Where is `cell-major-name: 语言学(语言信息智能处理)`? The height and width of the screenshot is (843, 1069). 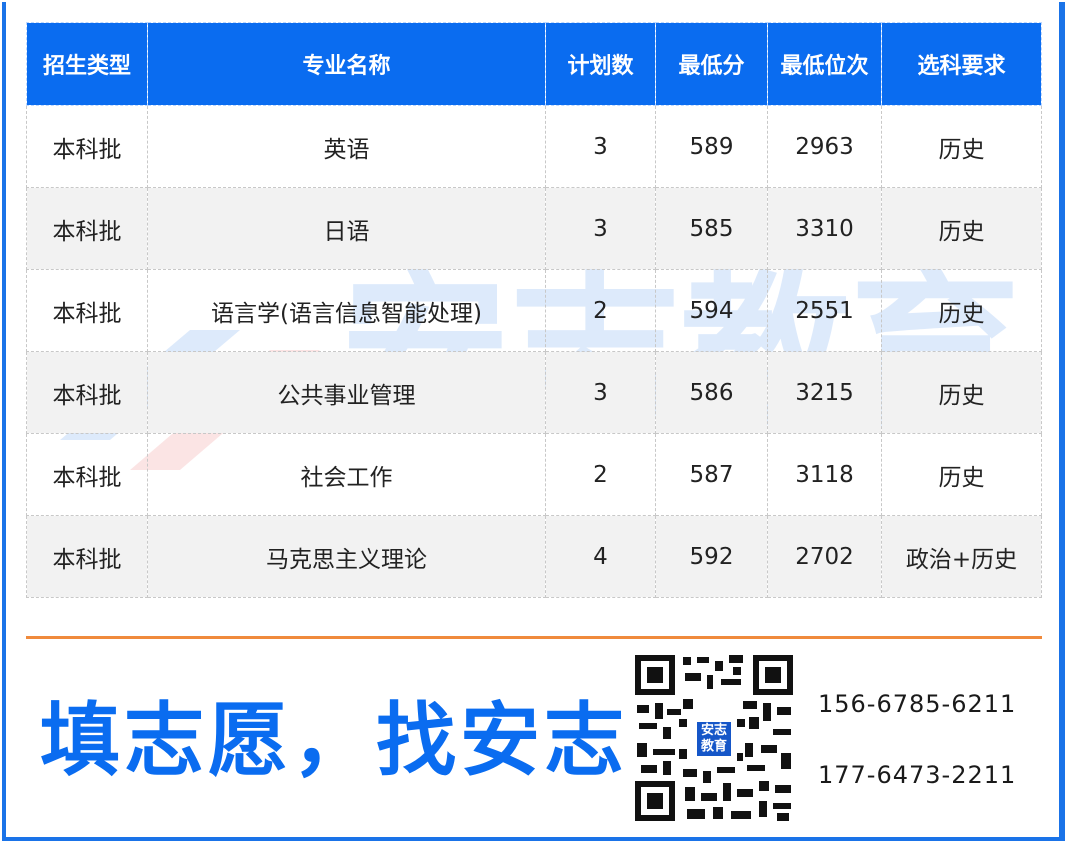
cell-major-name: 语言学(语言信息智能处理) is located at coordinates (346, 310).